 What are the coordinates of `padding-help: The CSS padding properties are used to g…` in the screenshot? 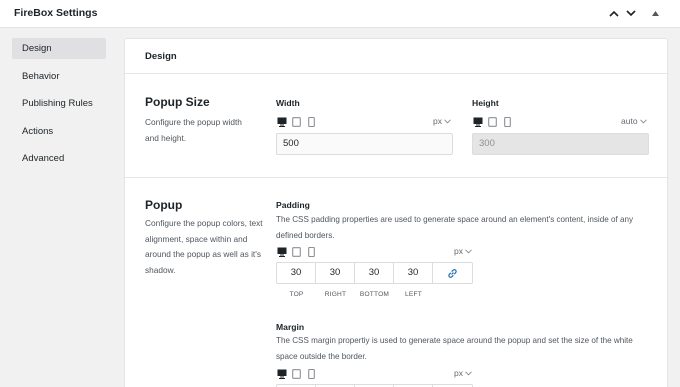 It's located at (455, 227).